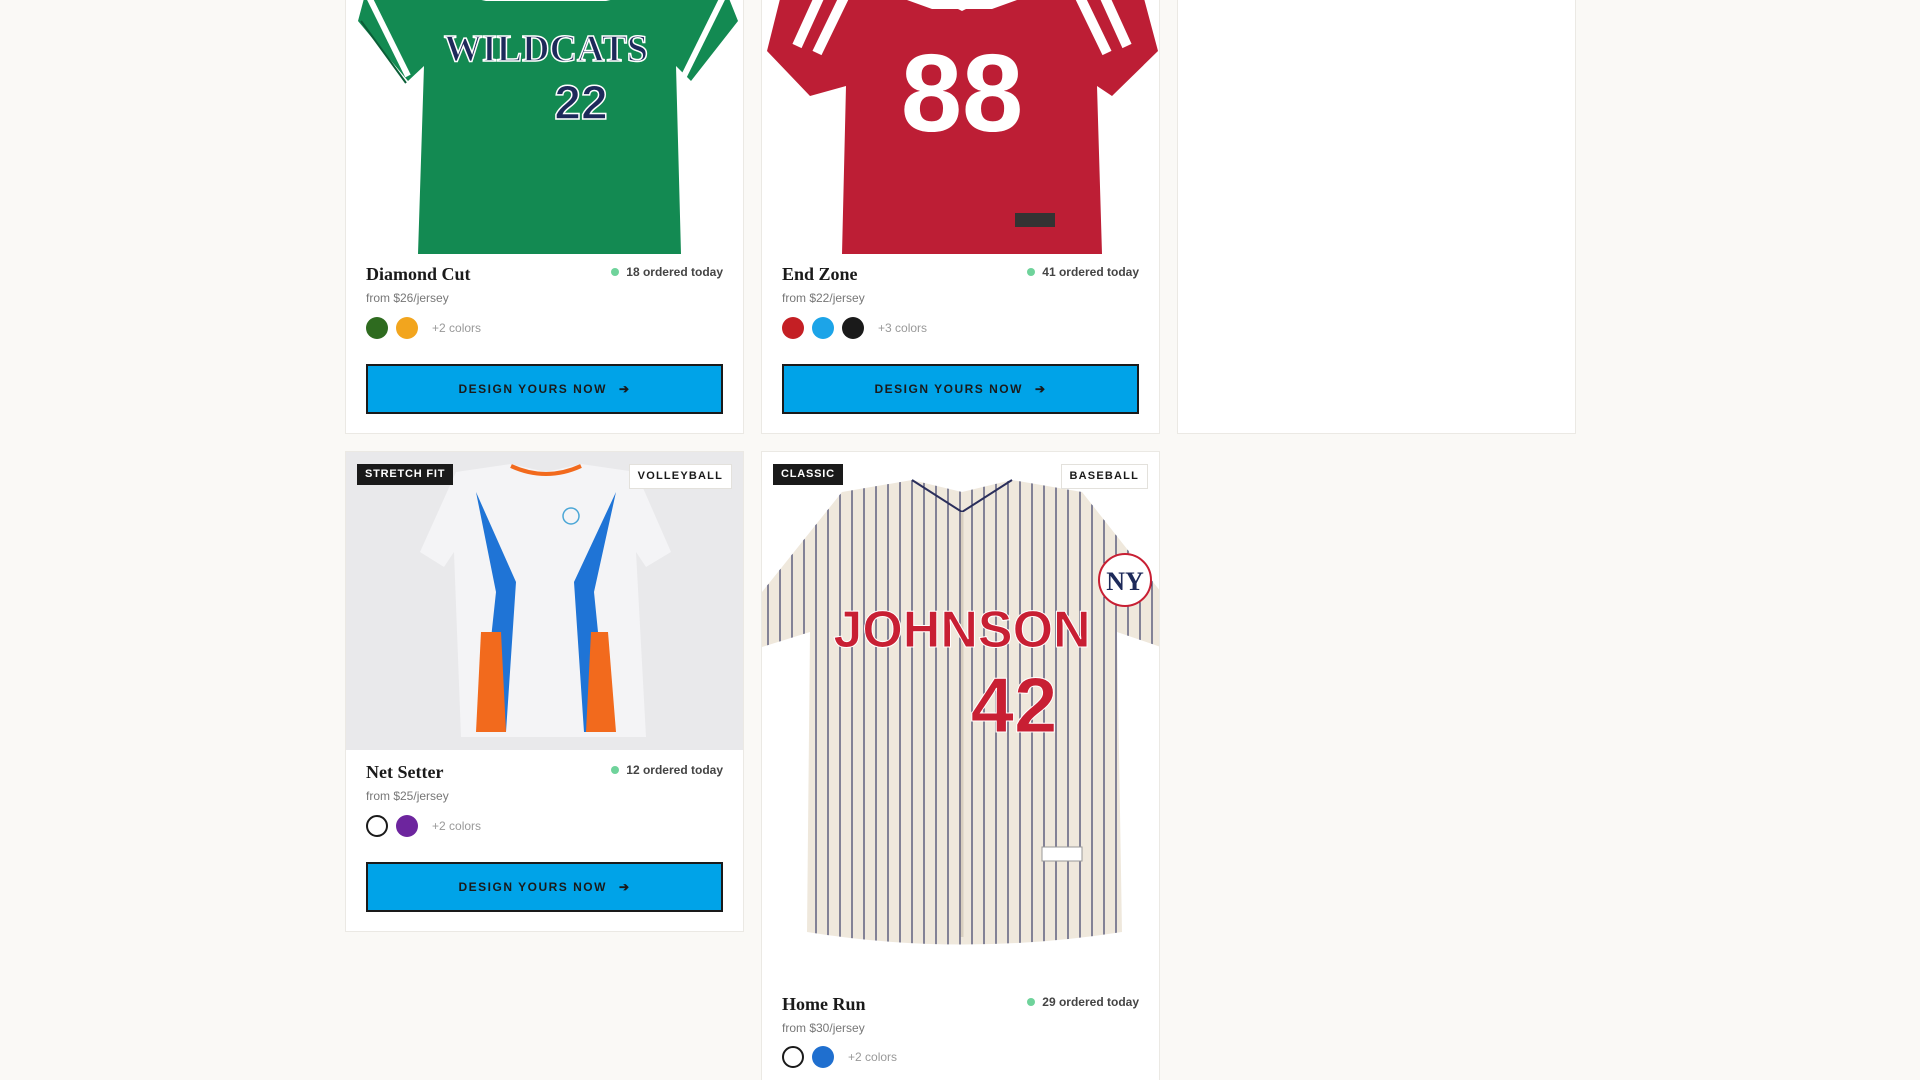 Image resolution: width=1920 pixels, height=1080 pixels. I want to click on ordered-count: 12 ordered today, so click(674, 770).